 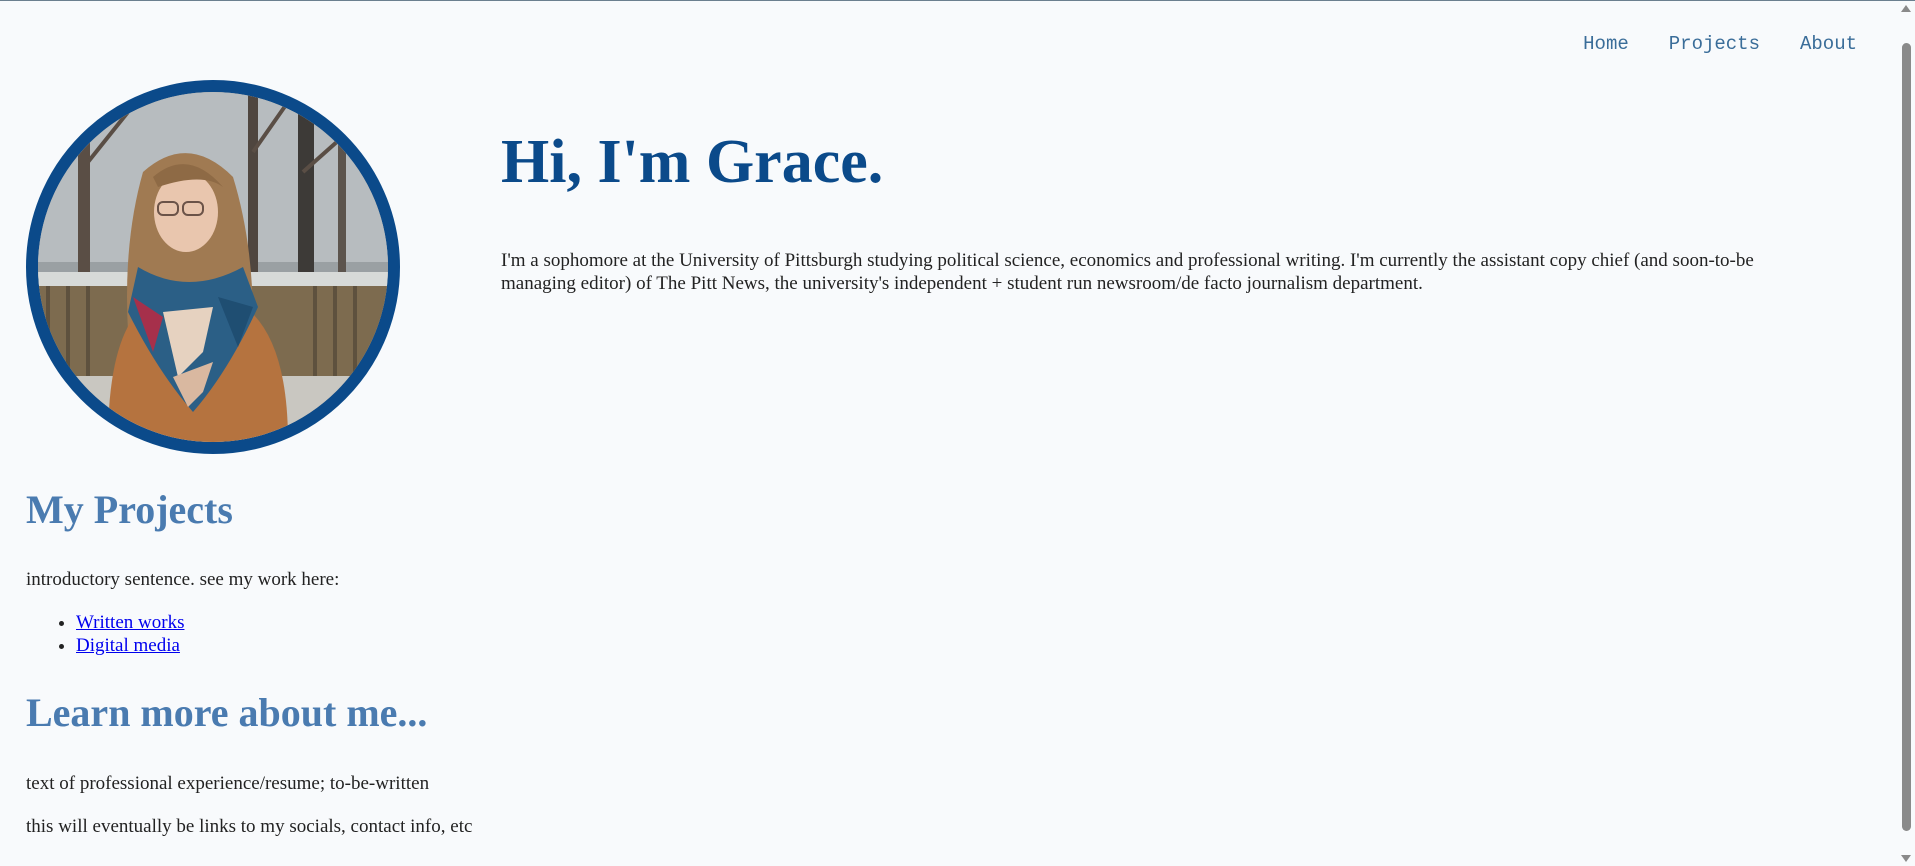 What do you see at coordinates (129, 509) in the screenshot?
I see `projects-heading: My Projects` at bounding box center [129, 509].